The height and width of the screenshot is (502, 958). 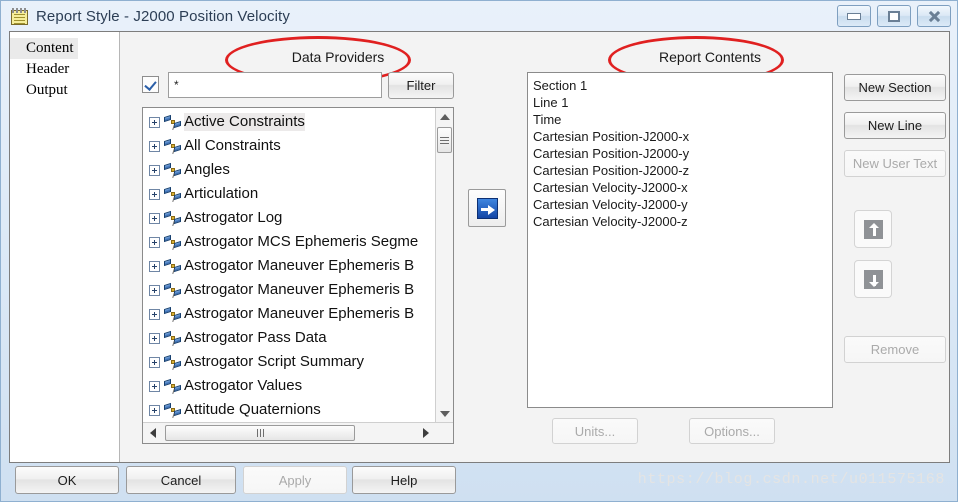 I want to click on scroll-down-button, so click(x=444, y=413).